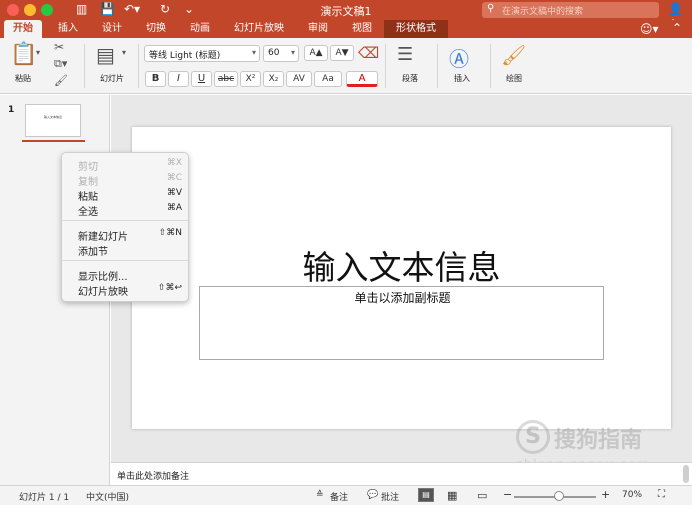 Image resolution: width=692 pixels, height=505 pixels. I want to click on slides-label: 幻灯片, so click(112, 78).